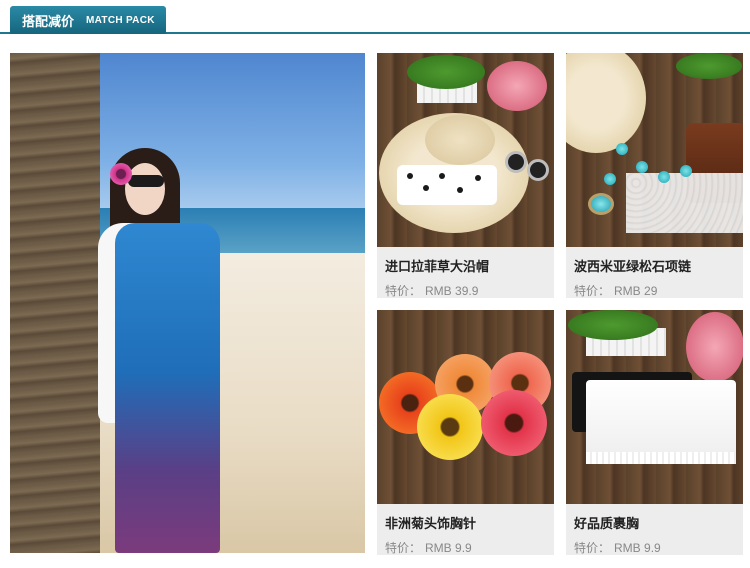 The height and width of the screenshot is (568, 750). I want to click on product-image-tube-top, so click(654, 407).